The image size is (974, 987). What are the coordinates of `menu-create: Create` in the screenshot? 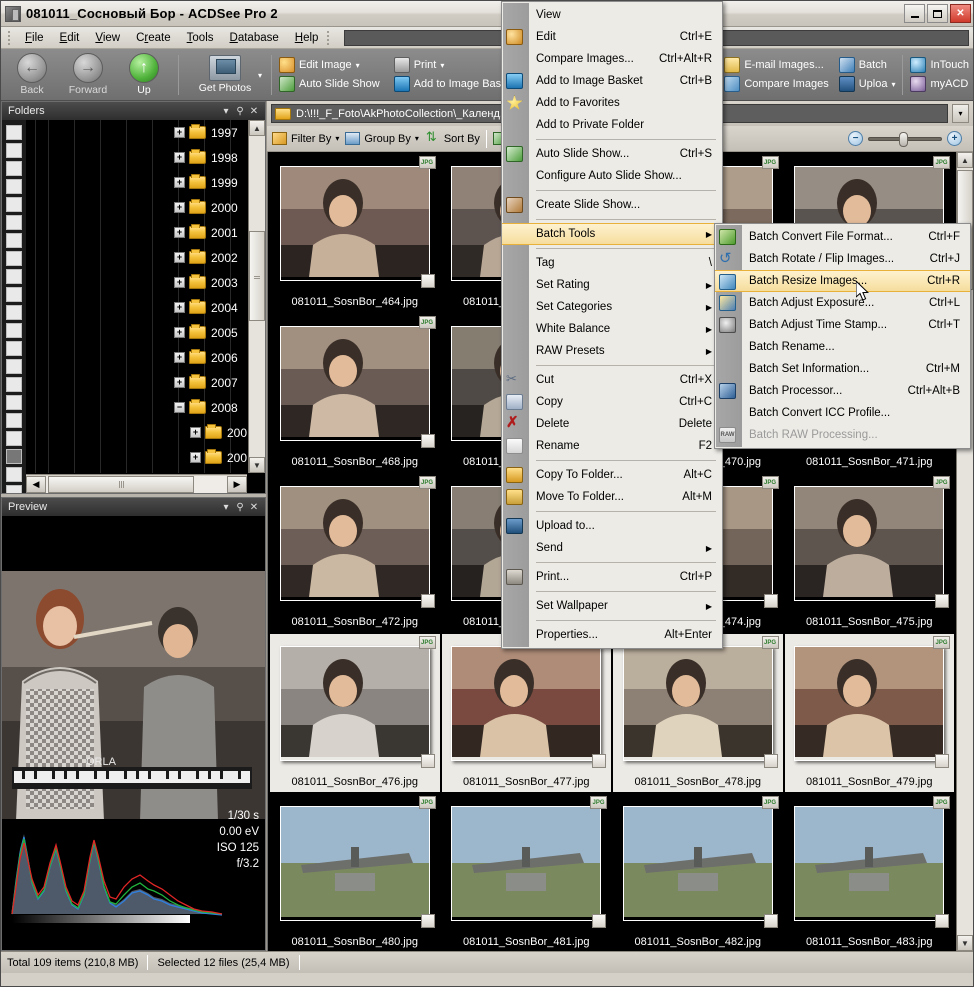 It's located at (153, 38).